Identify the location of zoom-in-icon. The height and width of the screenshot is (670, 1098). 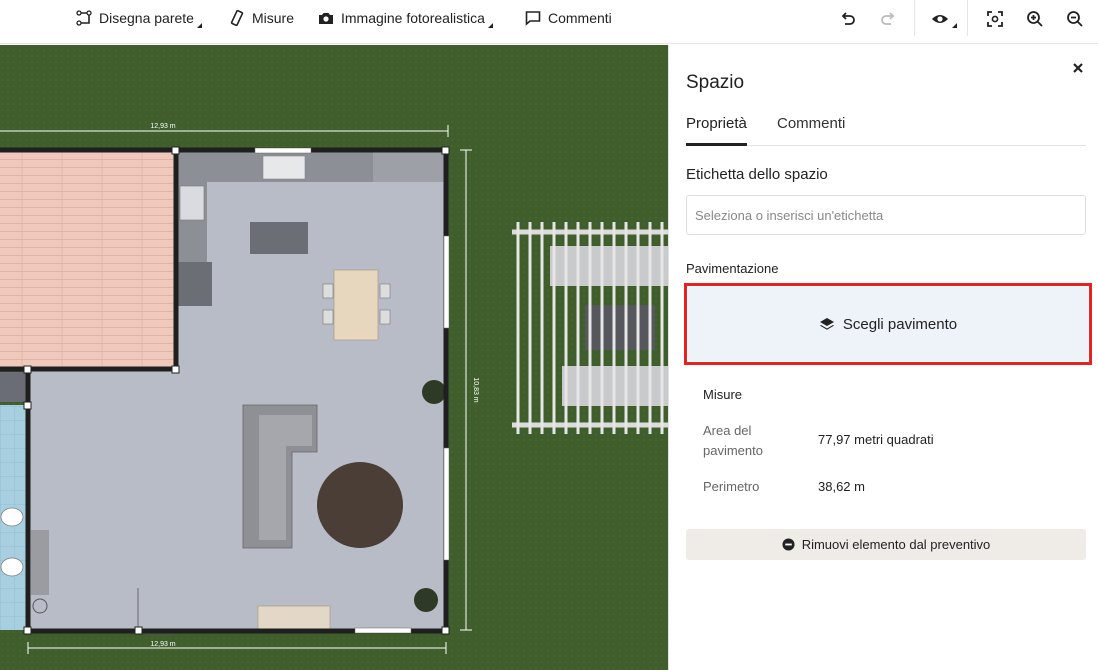
(1035, 19).